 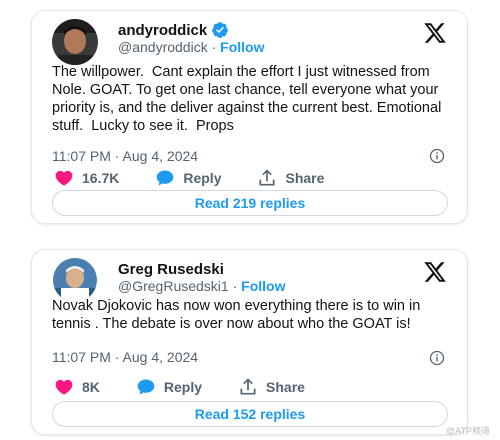 What do you see at coordinates (173, 286) in the screenshot?
I see `handle: @GregRusedski1` at bounding box center [173, 286].